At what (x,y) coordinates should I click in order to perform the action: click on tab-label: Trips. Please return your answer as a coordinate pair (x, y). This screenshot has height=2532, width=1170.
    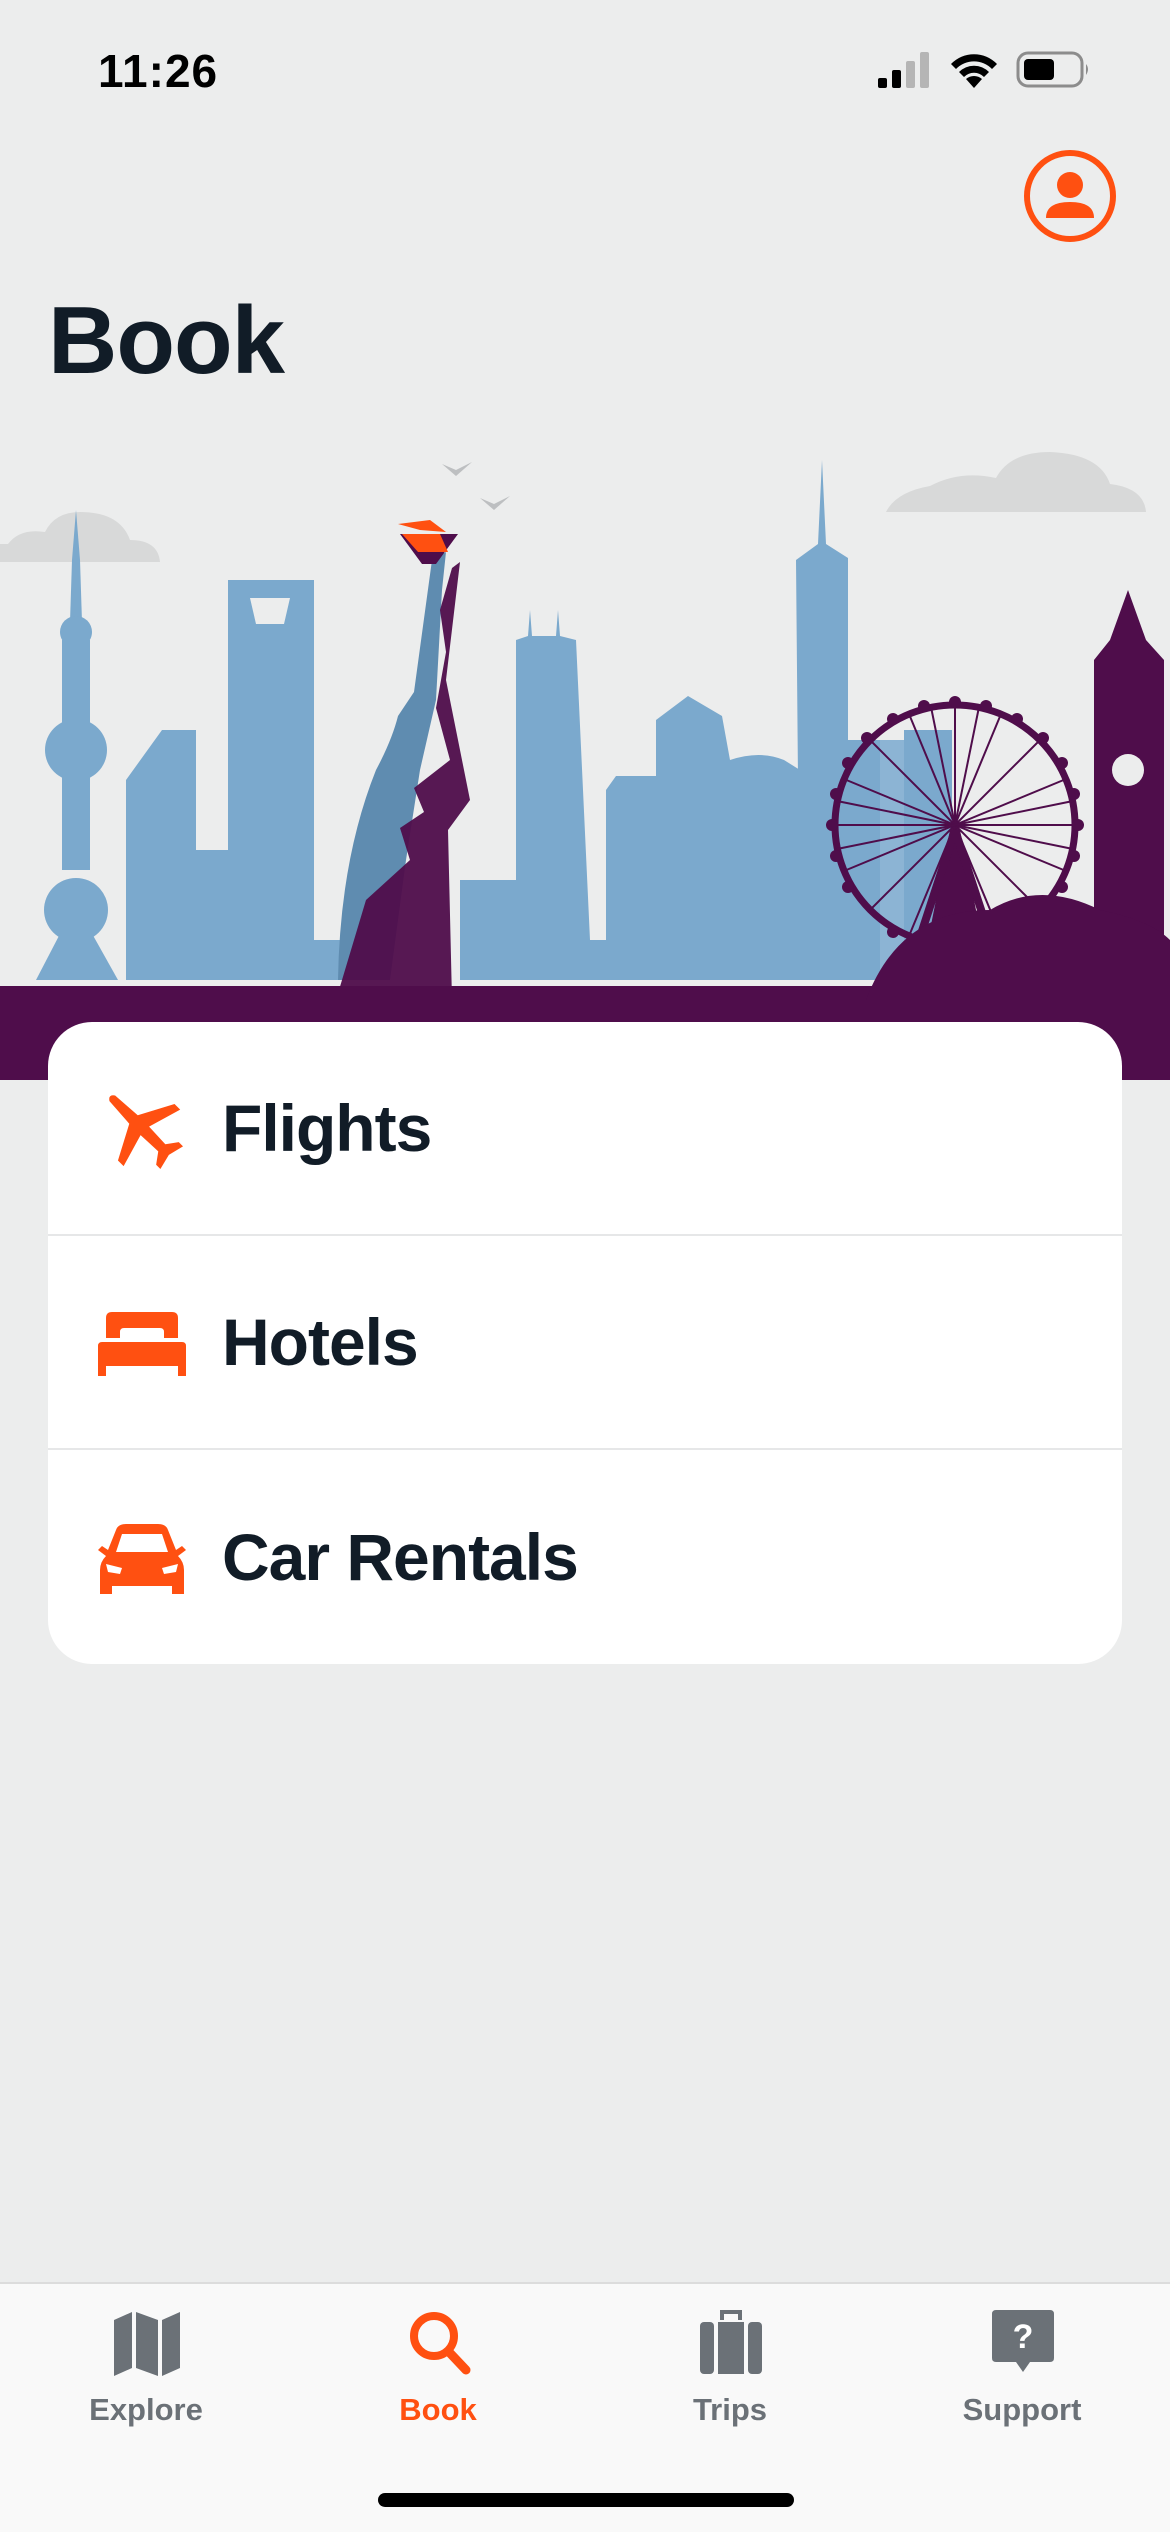
    Looking at the image, I should click on (730, 2409).